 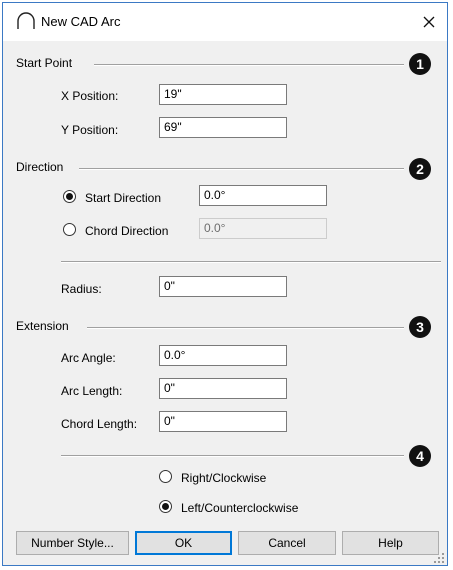 I want to click on start-direction-input: 0.0°, so click(x=263, y=195).